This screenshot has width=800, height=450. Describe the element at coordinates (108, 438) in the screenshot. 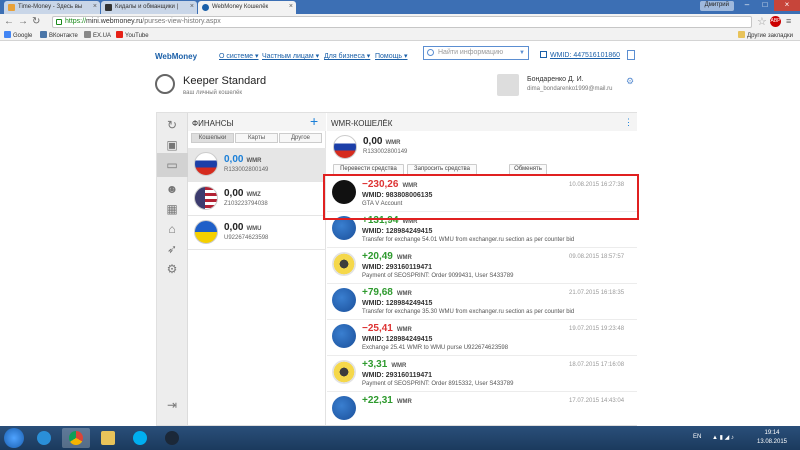

I see `taskbar-explorer` at that location.